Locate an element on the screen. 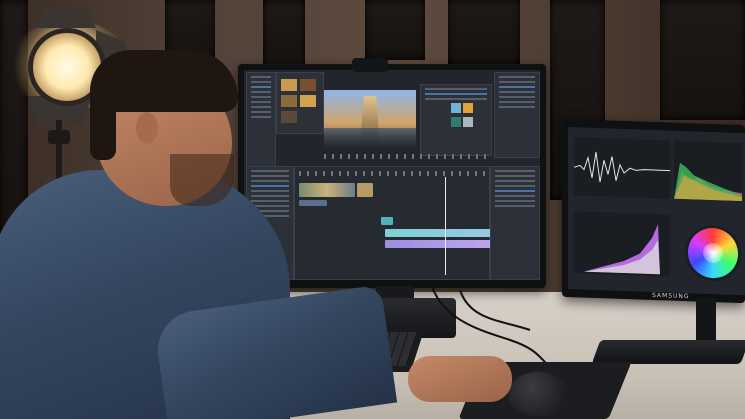 The height and width of the screenshot is (419, 745). acoustic-panel-right is located at coordinates (702, 60).